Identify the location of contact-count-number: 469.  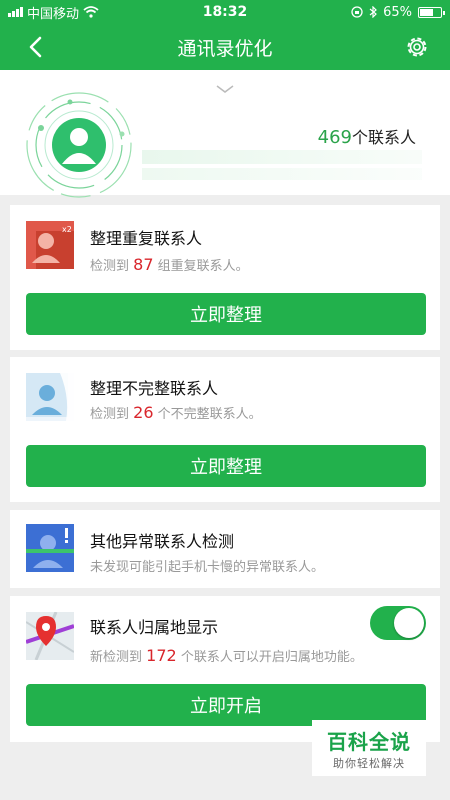
(334, 137).